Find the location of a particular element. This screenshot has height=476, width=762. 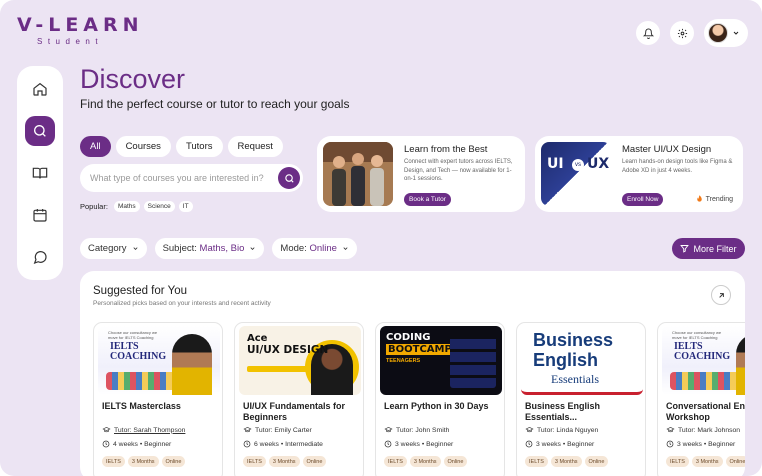

logo-title: V-LEARN is located at coordinates (80, 25).